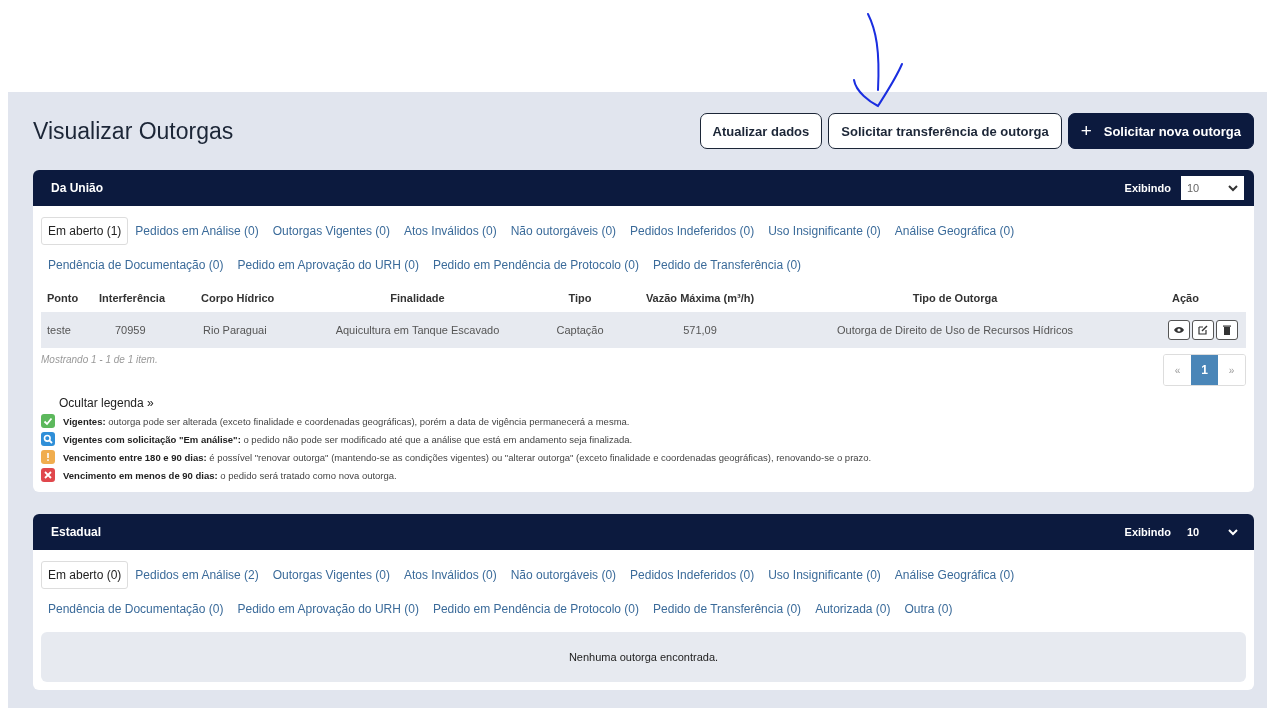 The width and height of the screenshot is (1267, 708). Describe the element at coordinates (1160, 131) in the screenshot. I see `new-request-button: + Solicitar nova outorga` at that location.